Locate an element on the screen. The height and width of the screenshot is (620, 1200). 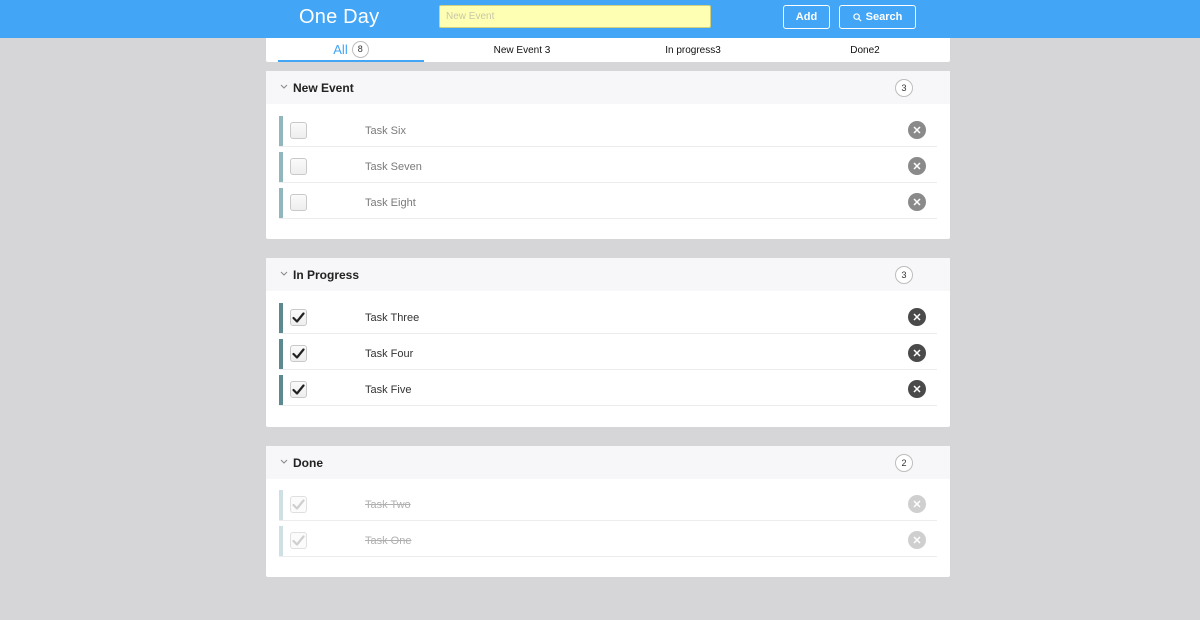
group-header: Done 2 is located at coordinates (608, 462).